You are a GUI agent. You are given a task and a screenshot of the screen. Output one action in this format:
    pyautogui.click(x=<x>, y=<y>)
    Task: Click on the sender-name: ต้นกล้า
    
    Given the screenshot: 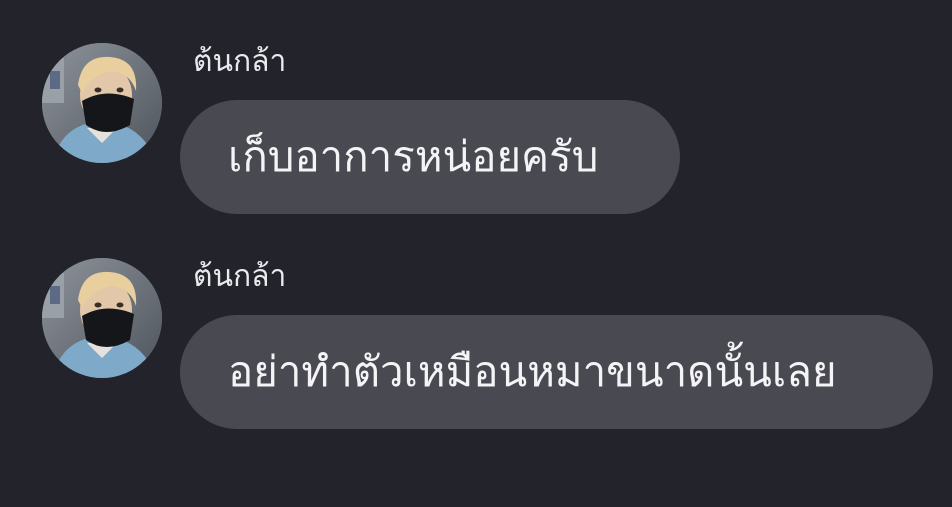 What is the action you would take?
    pyautogui.click(x=240, y=276)
    